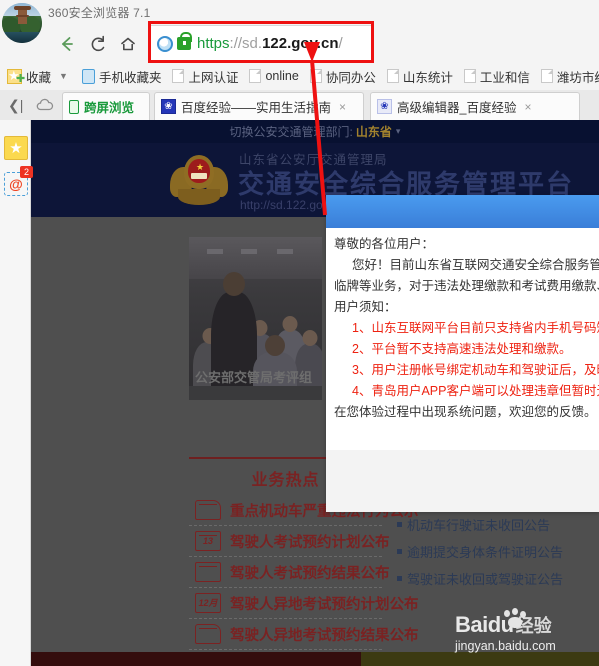  Describe the element at coordinates (373, 132) in the screenshot. I see `switch-department-province: 山东省` at that location.